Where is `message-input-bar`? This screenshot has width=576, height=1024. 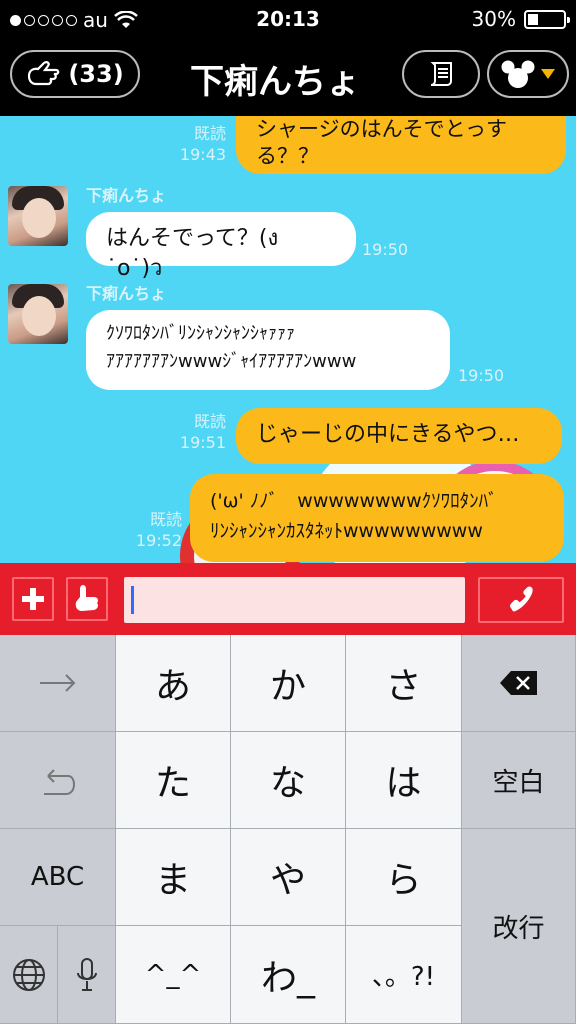 message-input-bar is located at coordinates (288, 599).